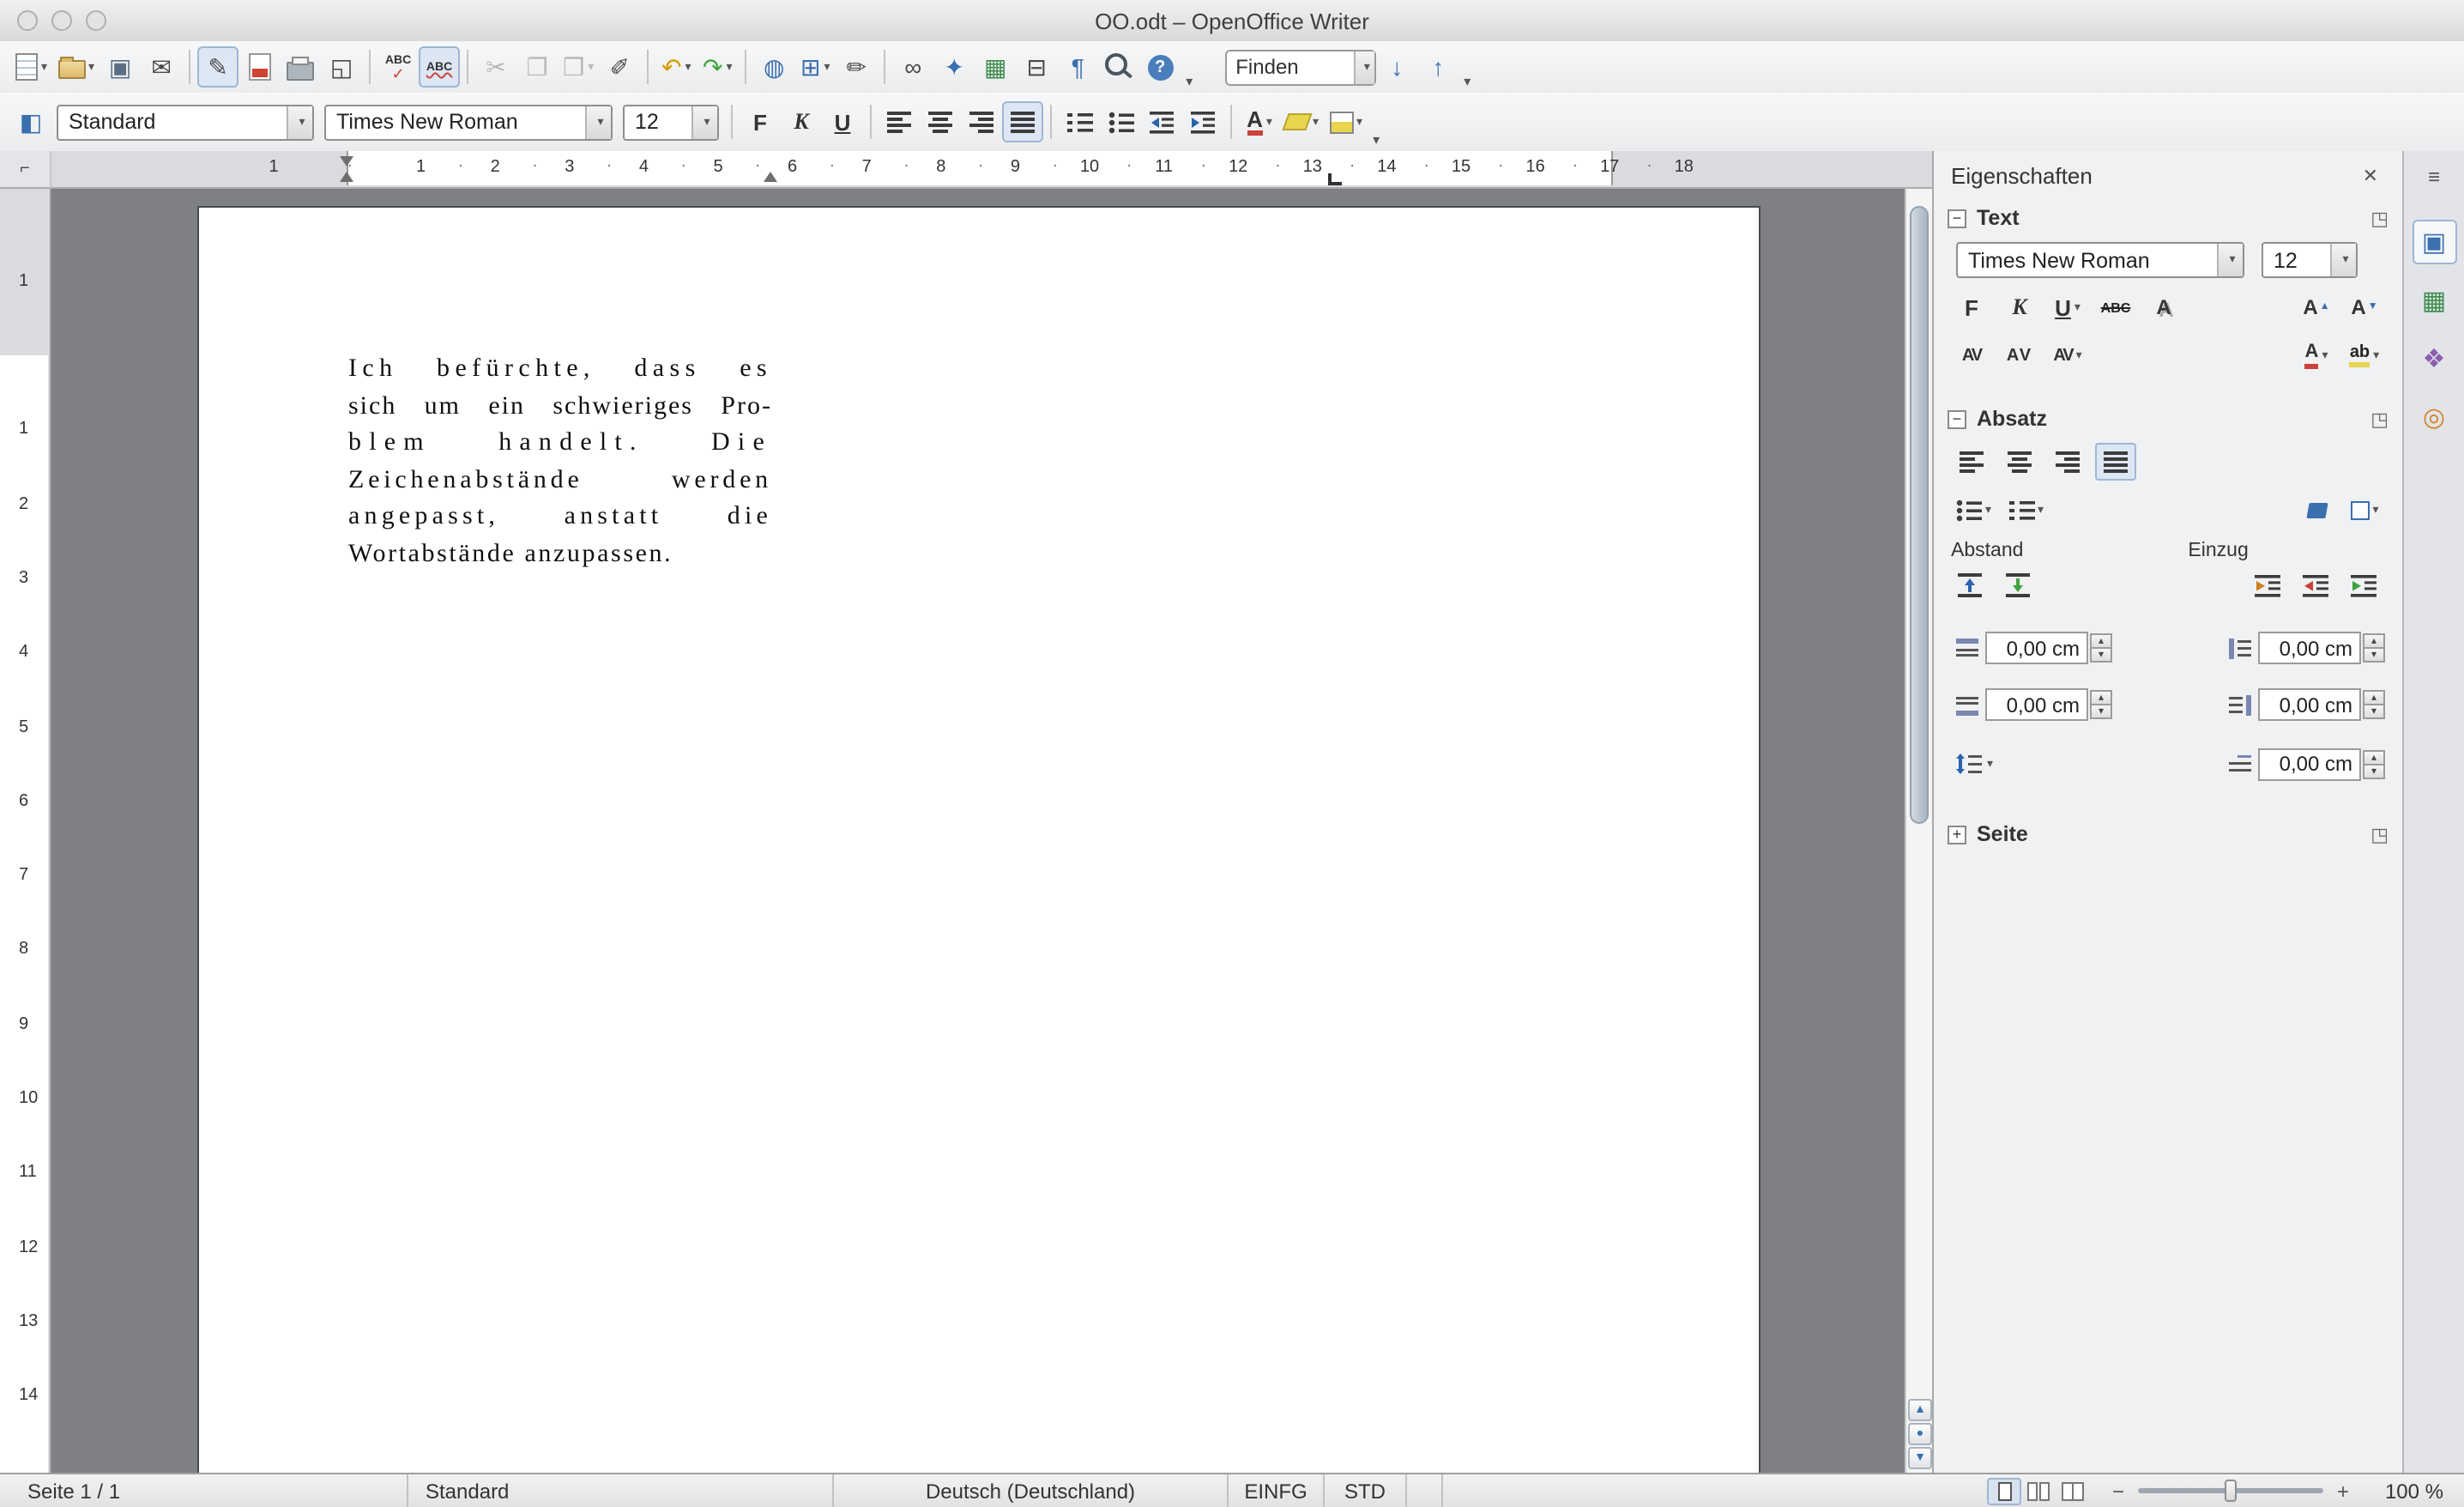  Describe the element at coordinates (1971, 355) in the screenshot. I see `decrease-char-spacing-button: AV` at that location.